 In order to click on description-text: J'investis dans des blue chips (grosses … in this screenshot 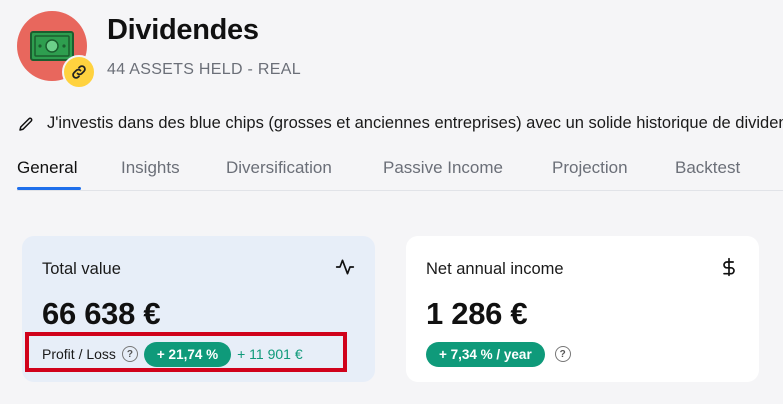, I will do `click(415, 123)`.